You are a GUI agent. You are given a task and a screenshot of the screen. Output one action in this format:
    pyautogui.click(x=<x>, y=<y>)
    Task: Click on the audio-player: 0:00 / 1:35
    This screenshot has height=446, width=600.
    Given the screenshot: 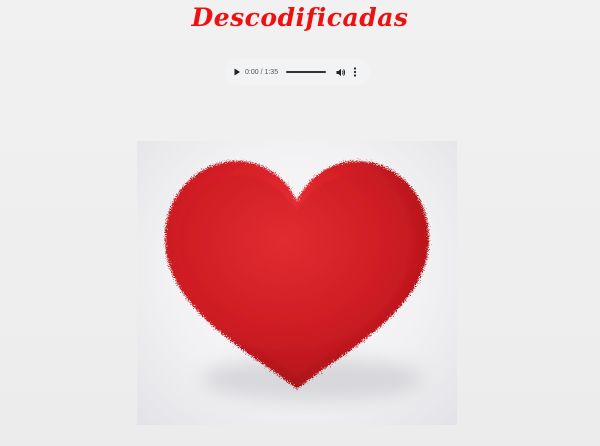 What is the action you would take?
    pyautogui.click(x=297, y=72)
    